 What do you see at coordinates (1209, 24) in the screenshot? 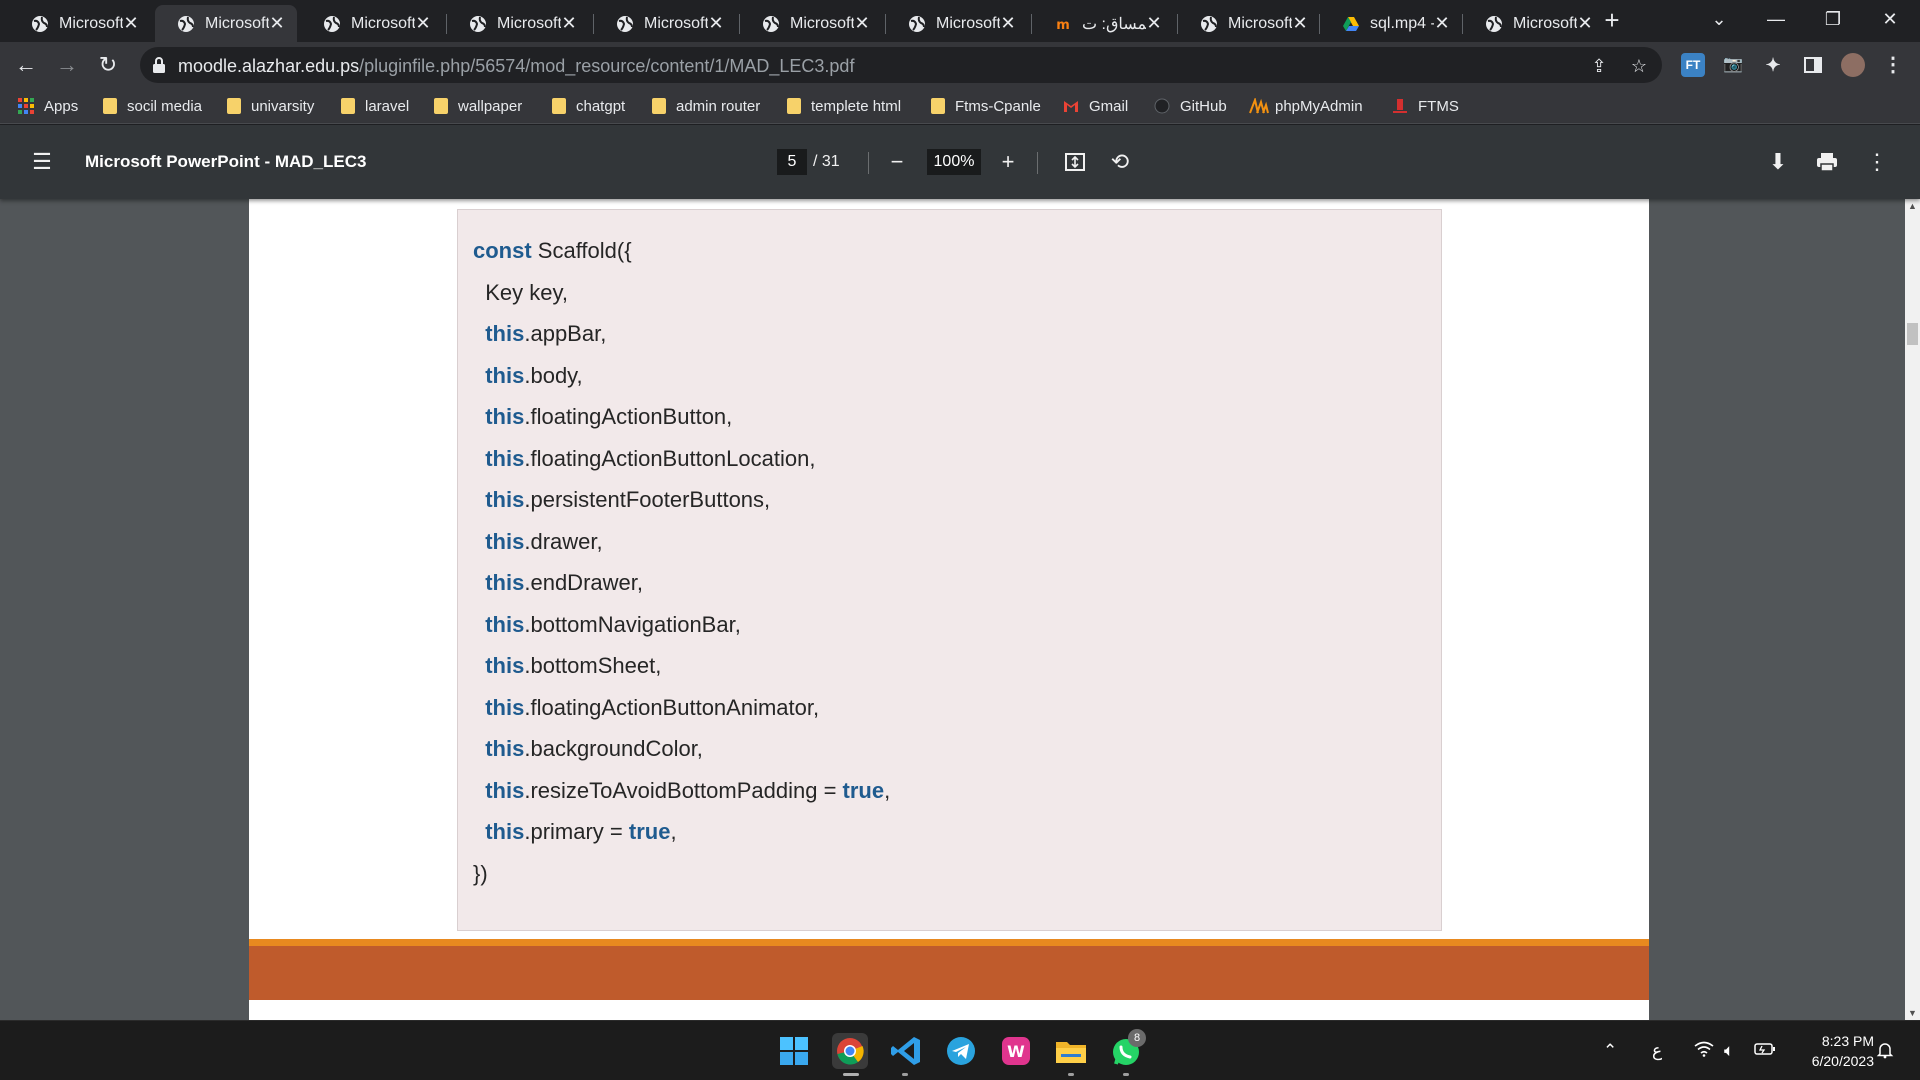
I see `globe-icon` at bounding box center [1209, 24].